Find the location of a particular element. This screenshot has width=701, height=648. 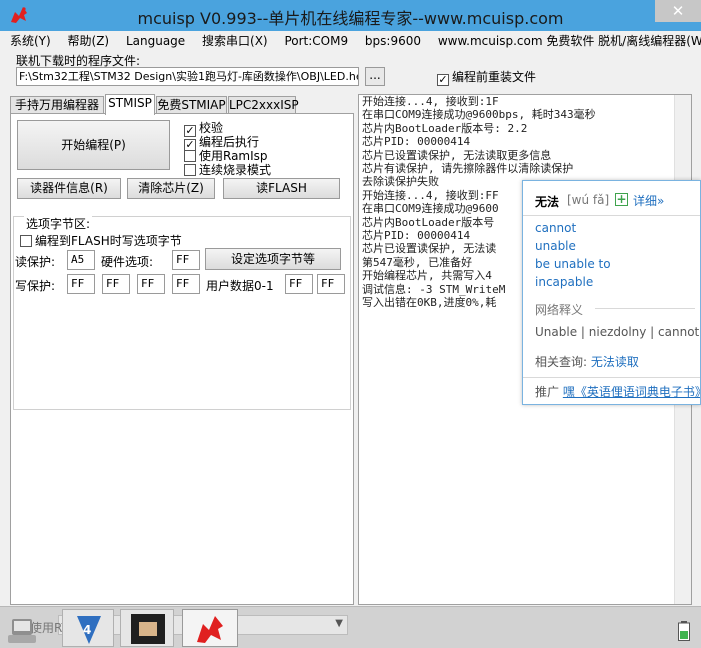

option-bytes-title: 选项字节区: is located at coordinates (58, 223).